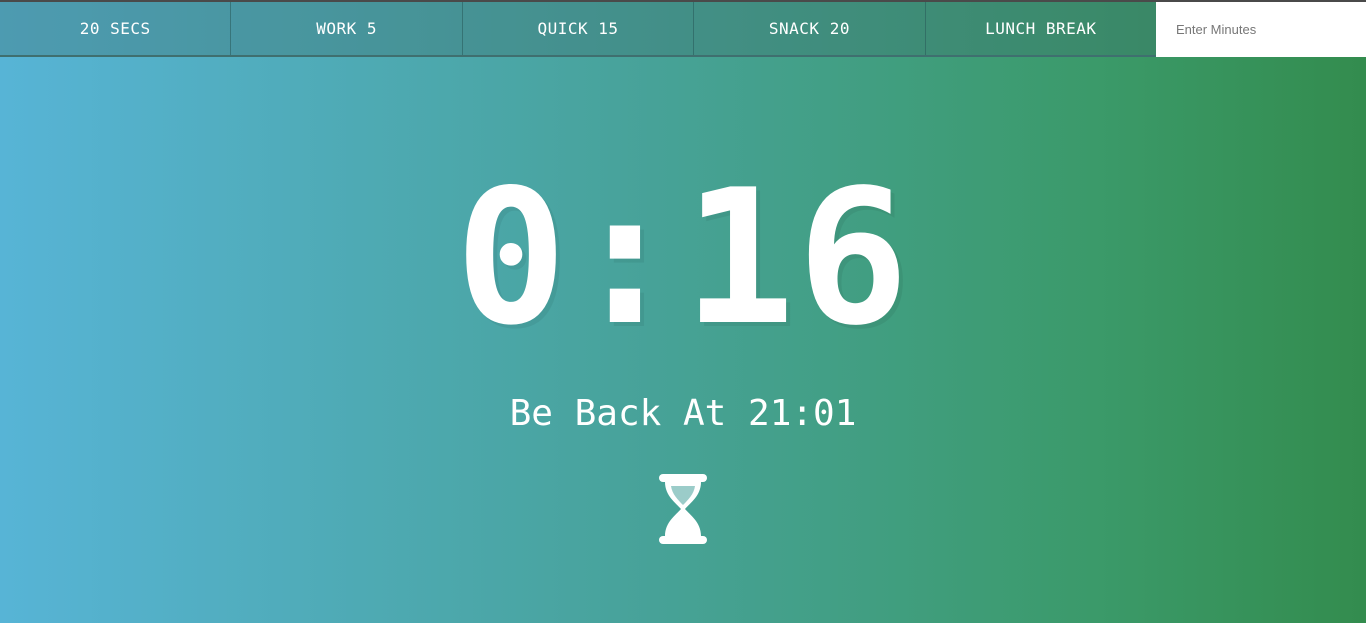 This screenshot has height=623, width=1366. I want to click on end-time: Be Back At 21:01, so click(683, 413).